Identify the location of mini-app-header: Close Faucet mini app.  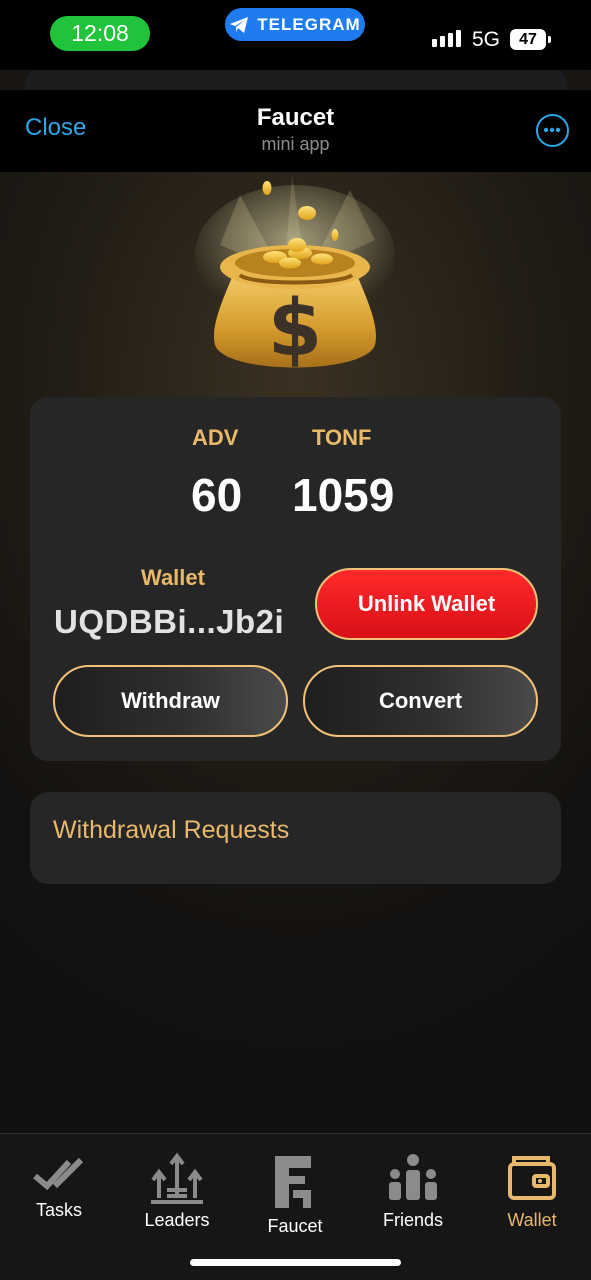
(295, 131).